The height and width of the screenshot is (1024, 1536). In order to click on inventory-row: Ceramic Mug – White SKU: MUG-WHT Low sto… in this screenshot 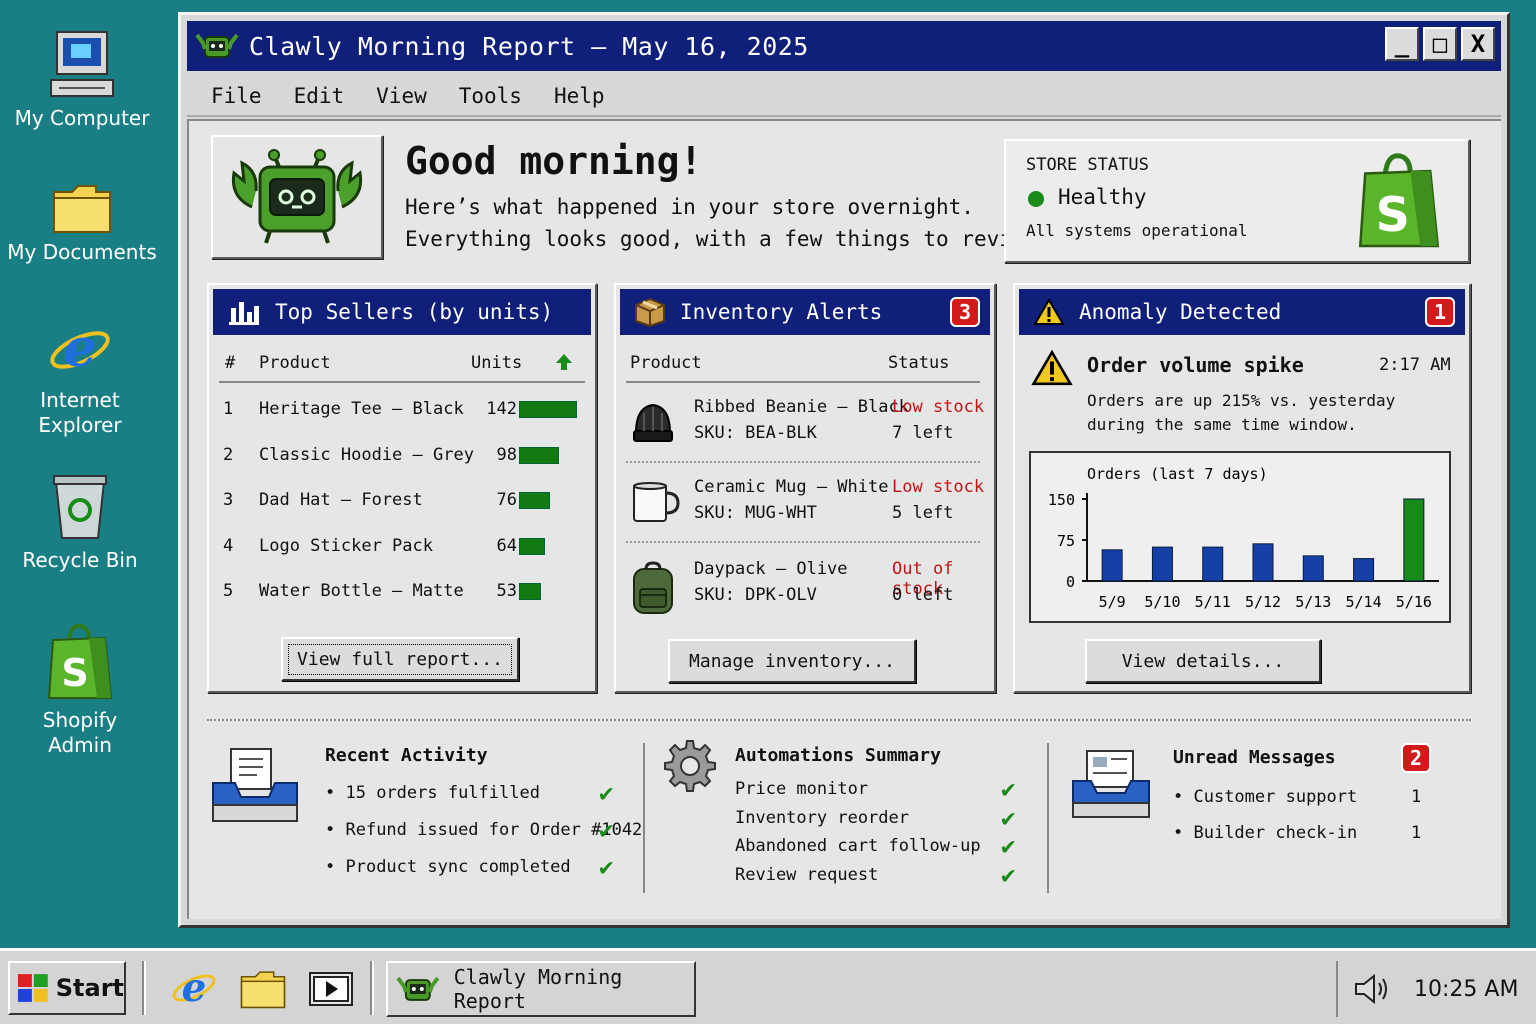, I will do `click(810, 507)`.